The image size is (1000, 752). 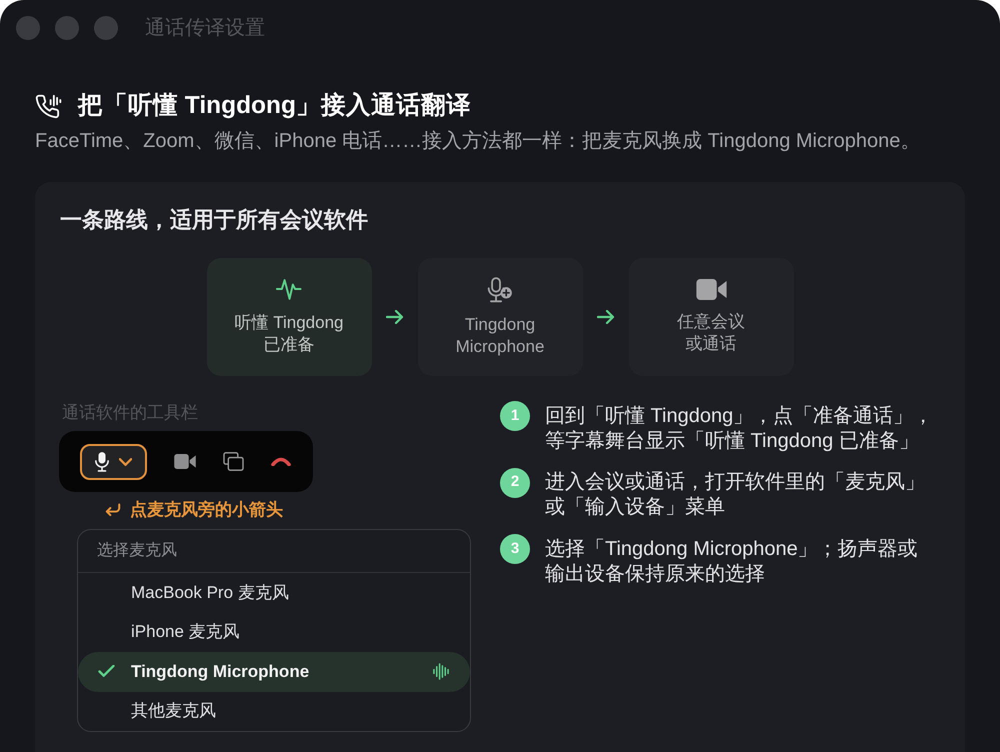 I want to click on step-text: 选择「Tingdong Microphone」；扬声器或输出设备保持原来的选择, so click(x=732, y=561).